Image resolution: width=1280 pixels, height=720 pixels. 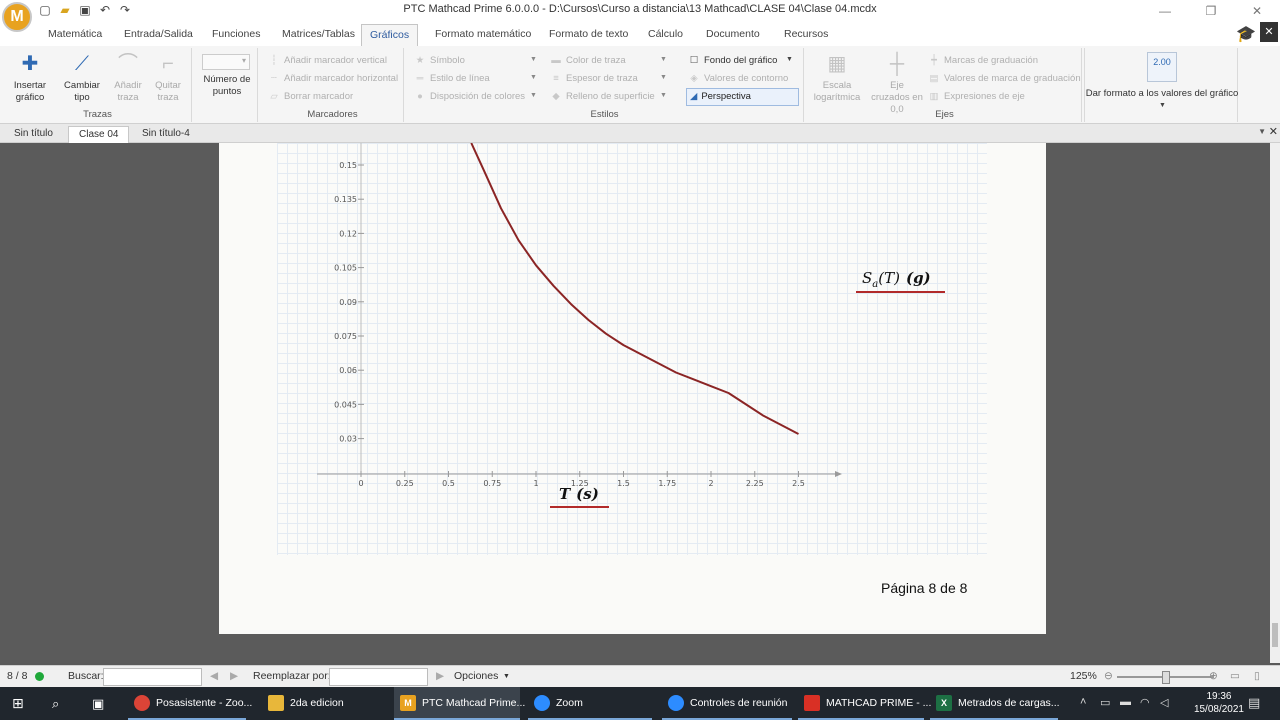 What do you see at coordinates (602, 96) in the screenshot?
I see `relleno-superficie-dropdown: ◆ Relleno de superficie` at bounding box center [602, 96].